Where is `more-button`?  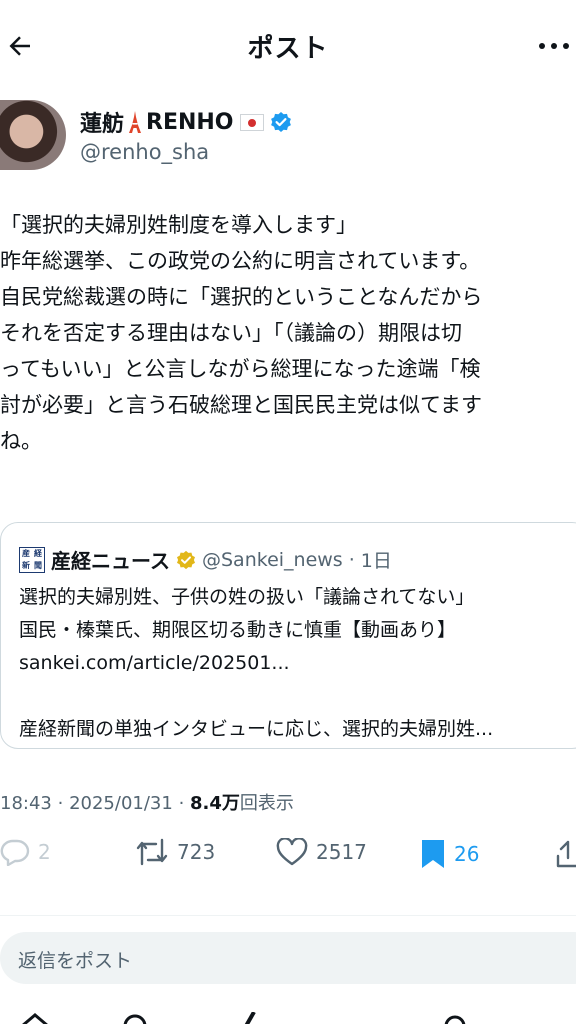
more-button is located at coordinates (554, 46).